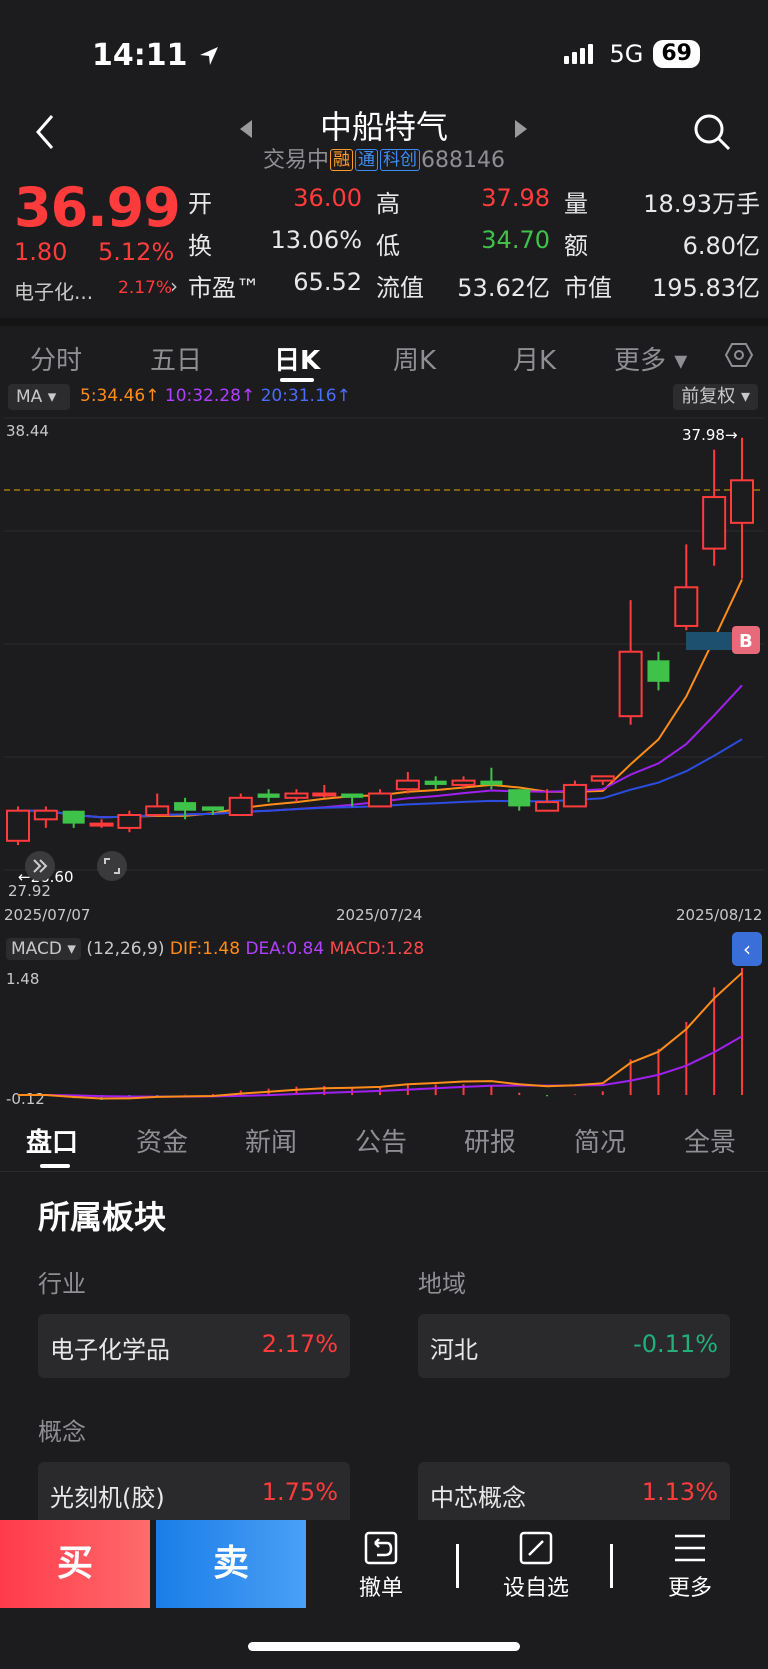 The width and height of the screenshot is (768, 1669). I want to click on add-watchlist-label: 设自选, so click(535, 1588).